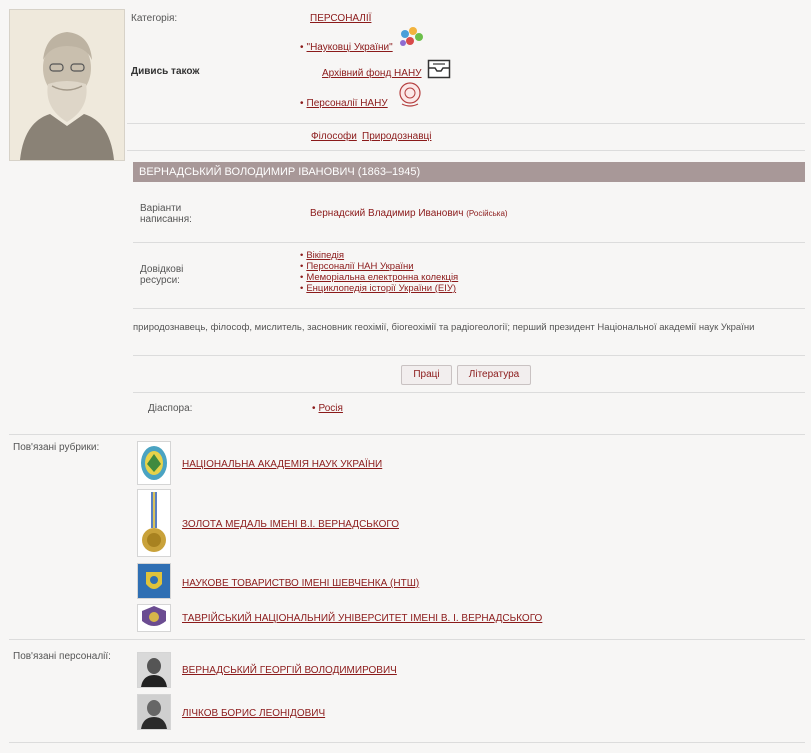 This screenshot has width=811, height=753. I want to click on rubric-thumb-taurida, so click(154, 618).